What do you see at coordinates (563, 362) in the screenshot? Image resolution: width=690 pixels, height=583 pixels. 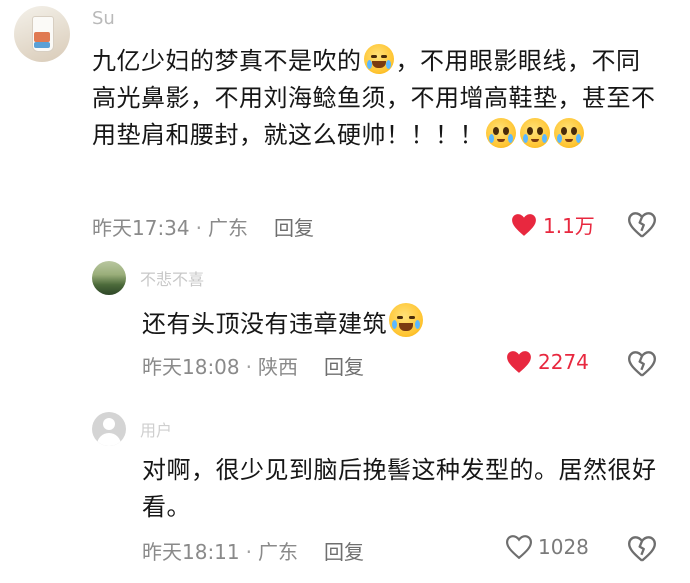 I see `like-count: 2274` at bounding box center [563, 362].